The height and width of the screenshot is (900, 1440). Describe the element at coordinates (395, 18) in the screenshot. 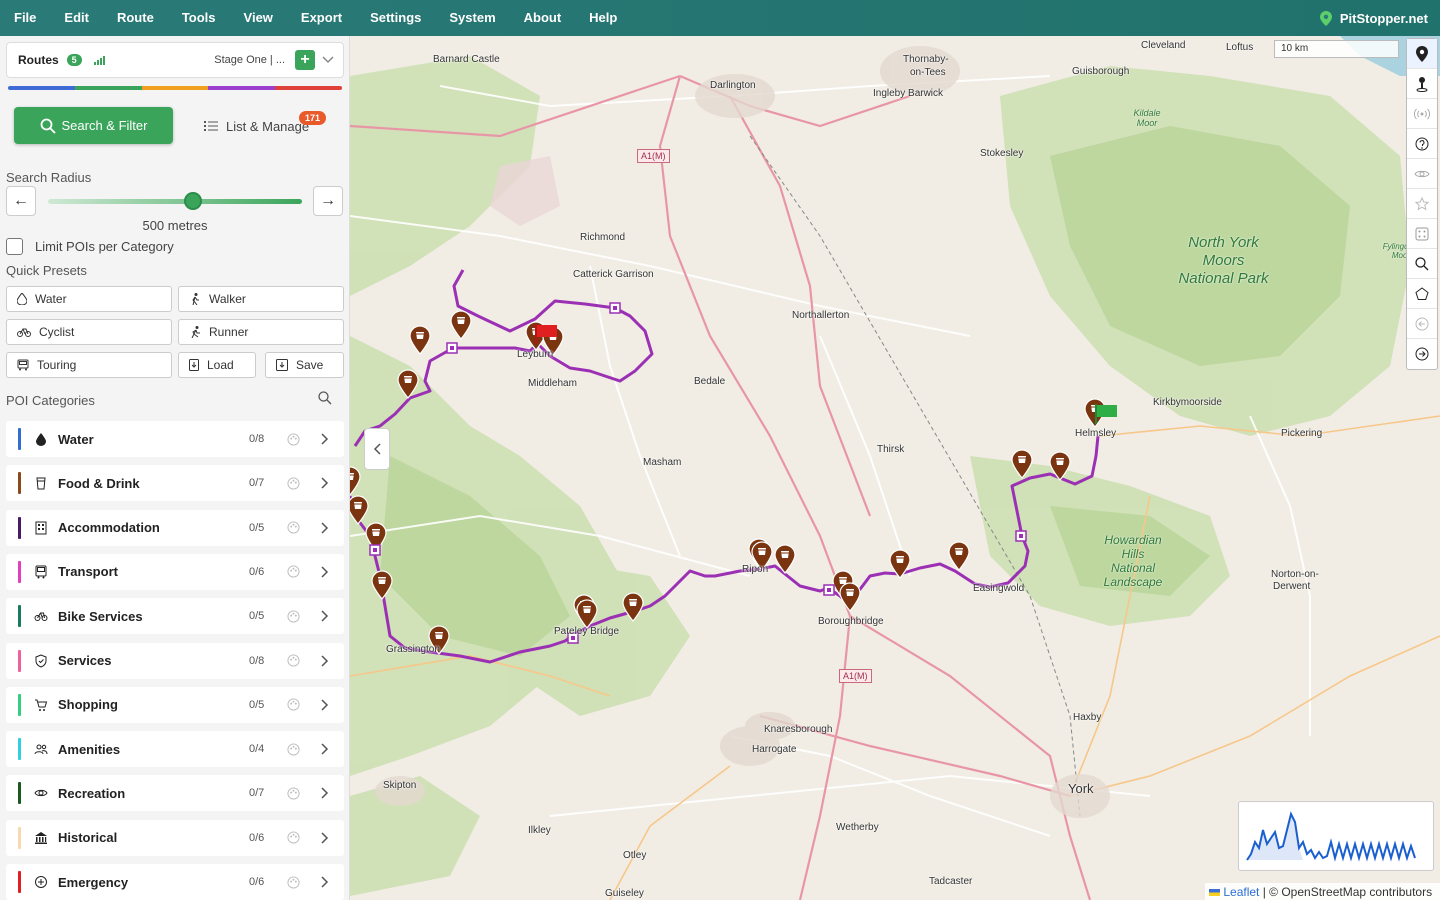

I see `menu-settings: Settings` at that location.